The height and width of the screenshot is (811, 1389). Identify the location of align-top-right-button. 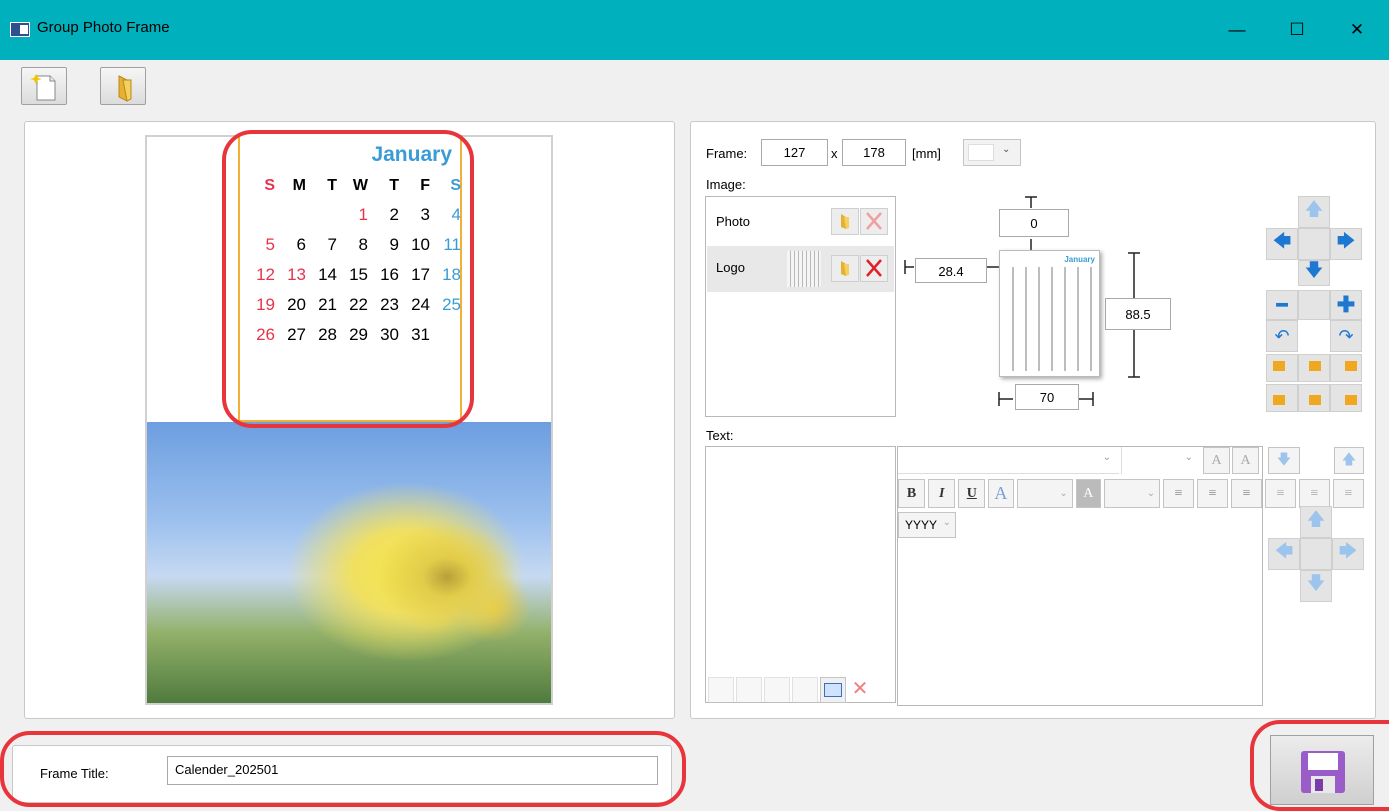
(1346, 368).